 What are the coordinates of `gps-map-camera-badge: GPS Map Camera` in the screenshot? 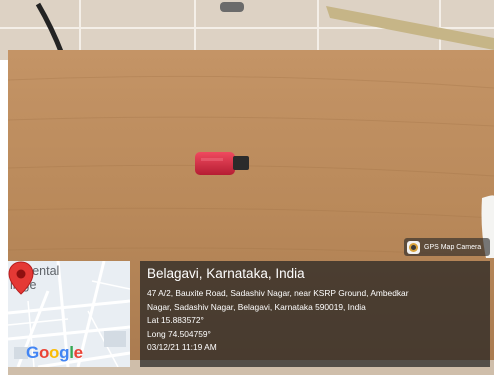 It's located at (447, 247).